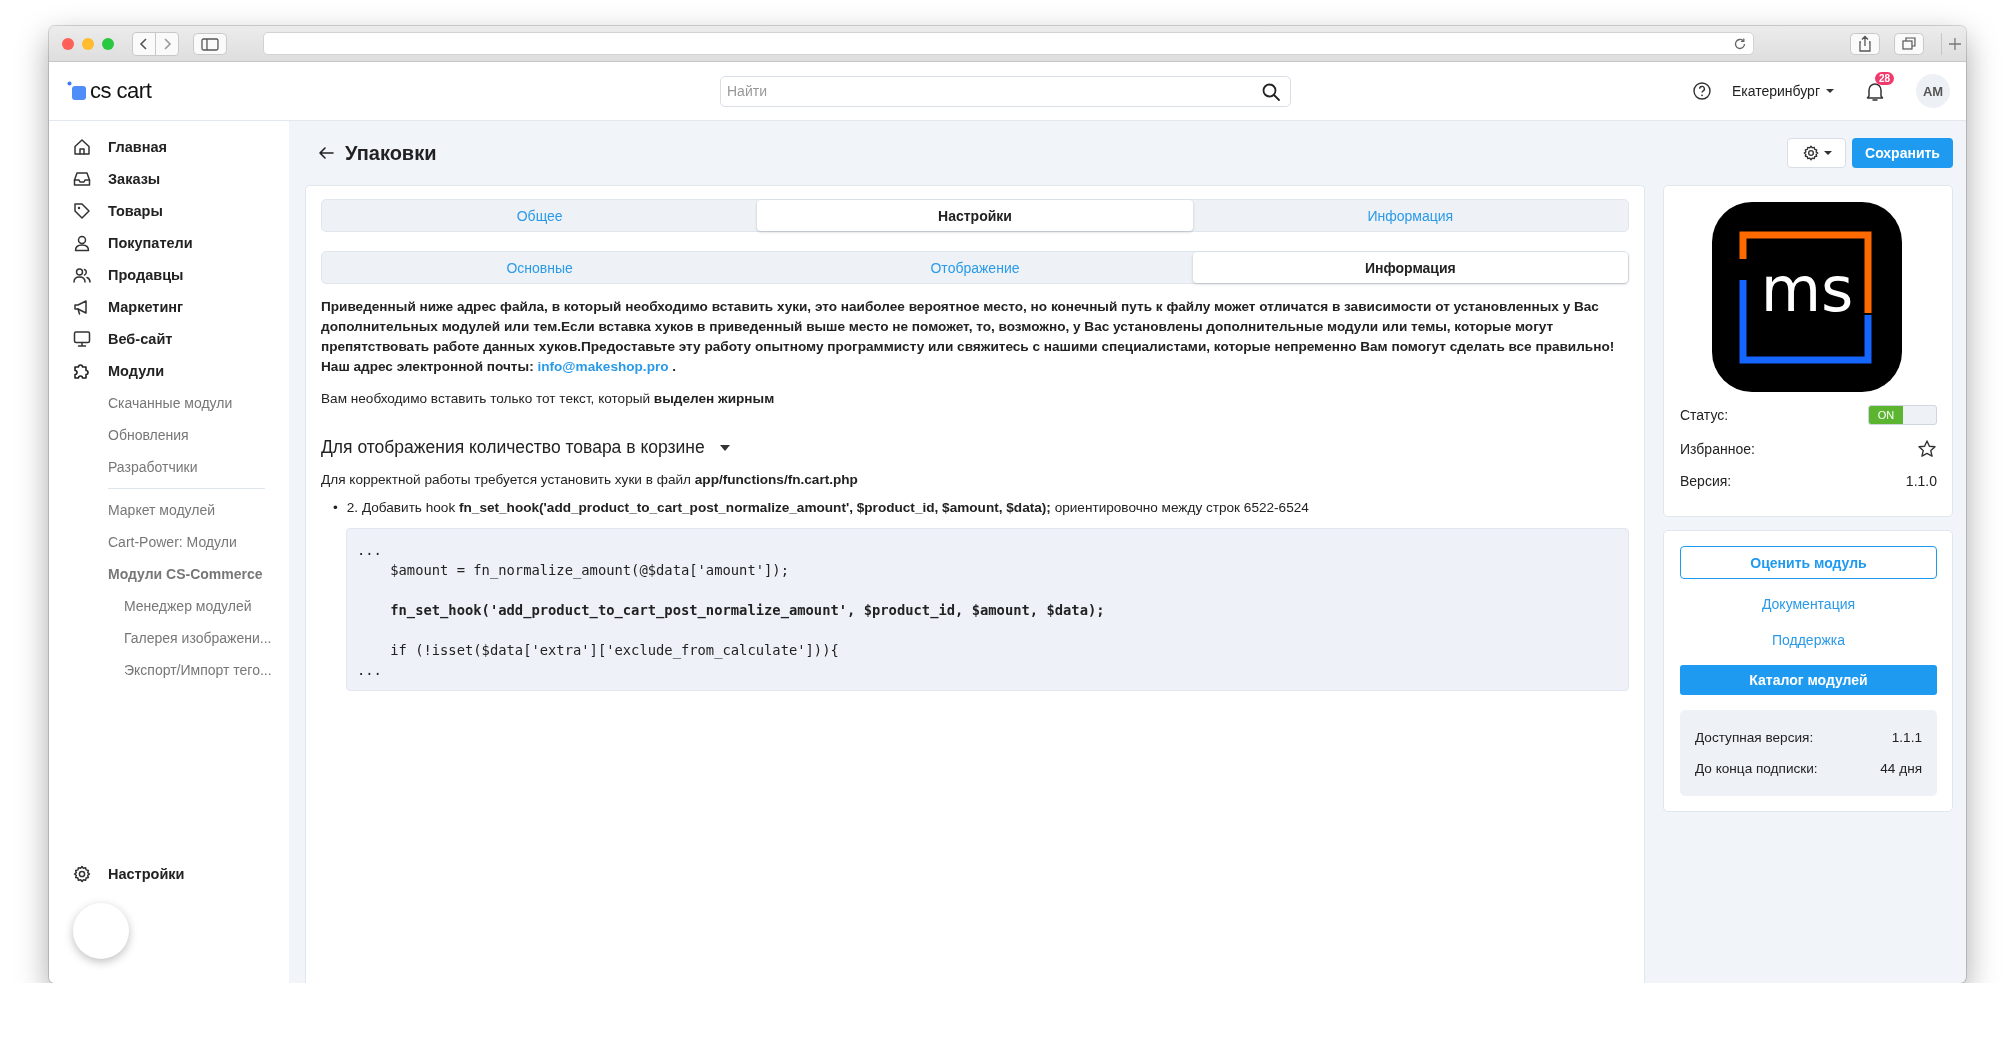  Describe the element at coordinates (169, 435) in the screenshot. I see `sidebar-subitem: Обновления` at that location.